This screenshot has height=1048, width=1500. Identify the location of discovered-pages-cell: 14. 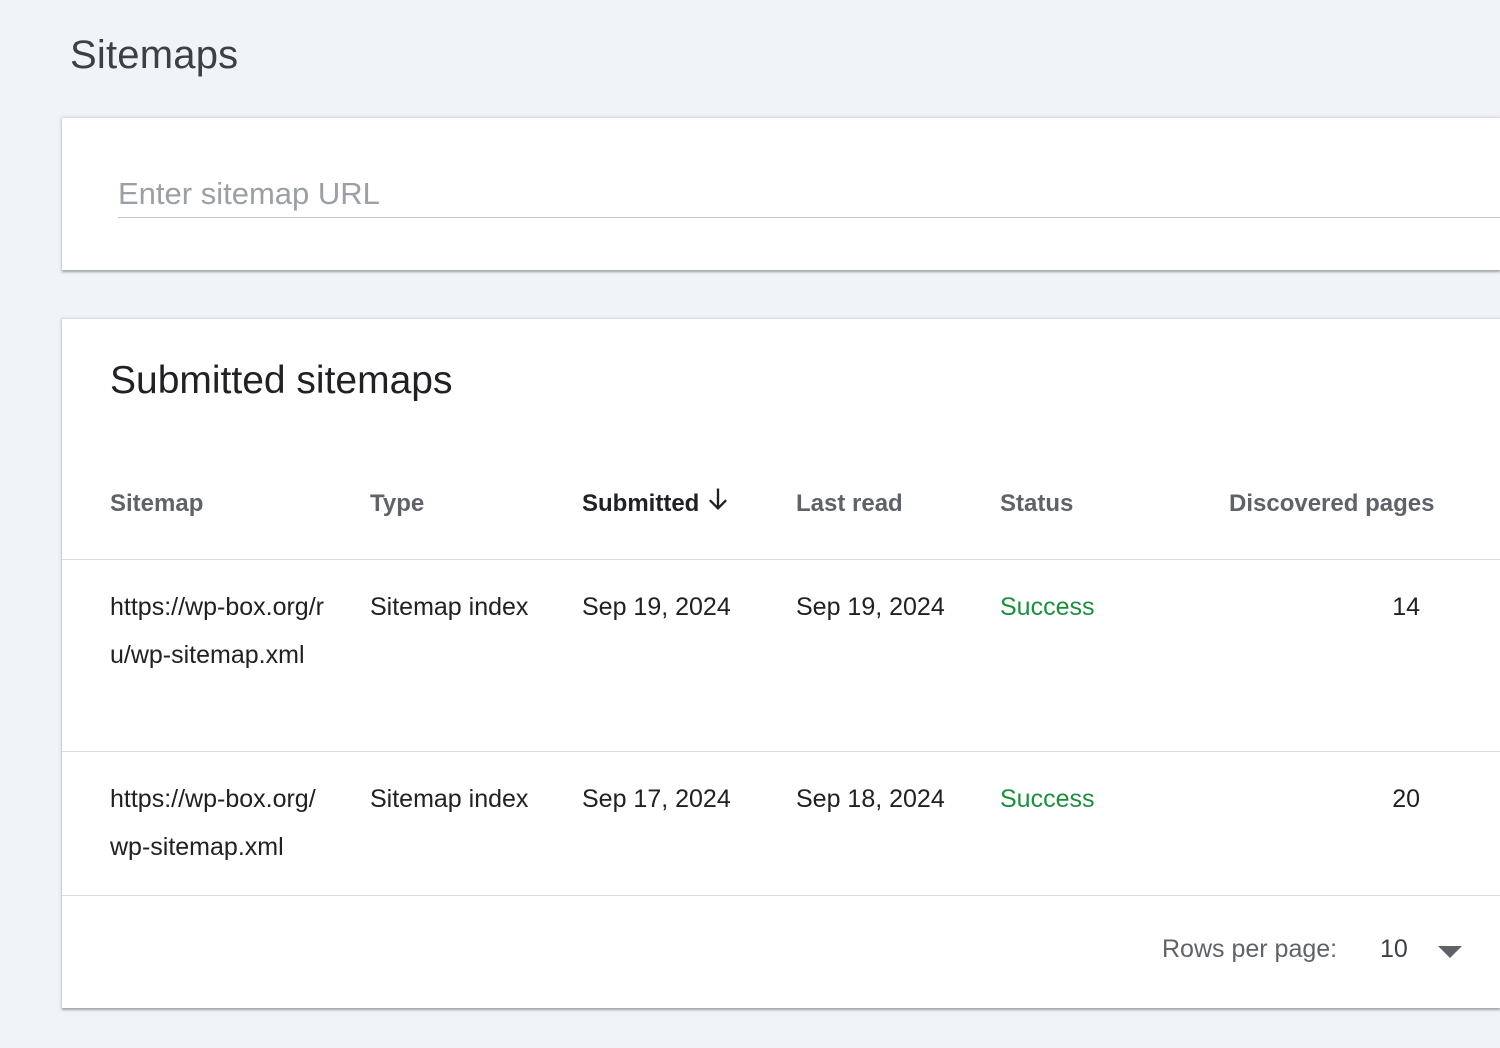
(1406, 607).